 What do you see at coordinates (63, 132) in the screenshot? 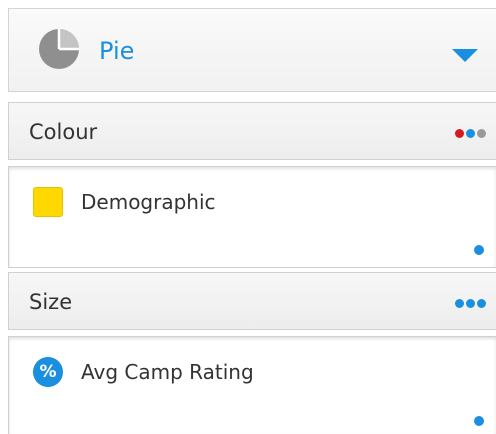
I see `colour-section-title: Colour` at bounding box center [63, 132].